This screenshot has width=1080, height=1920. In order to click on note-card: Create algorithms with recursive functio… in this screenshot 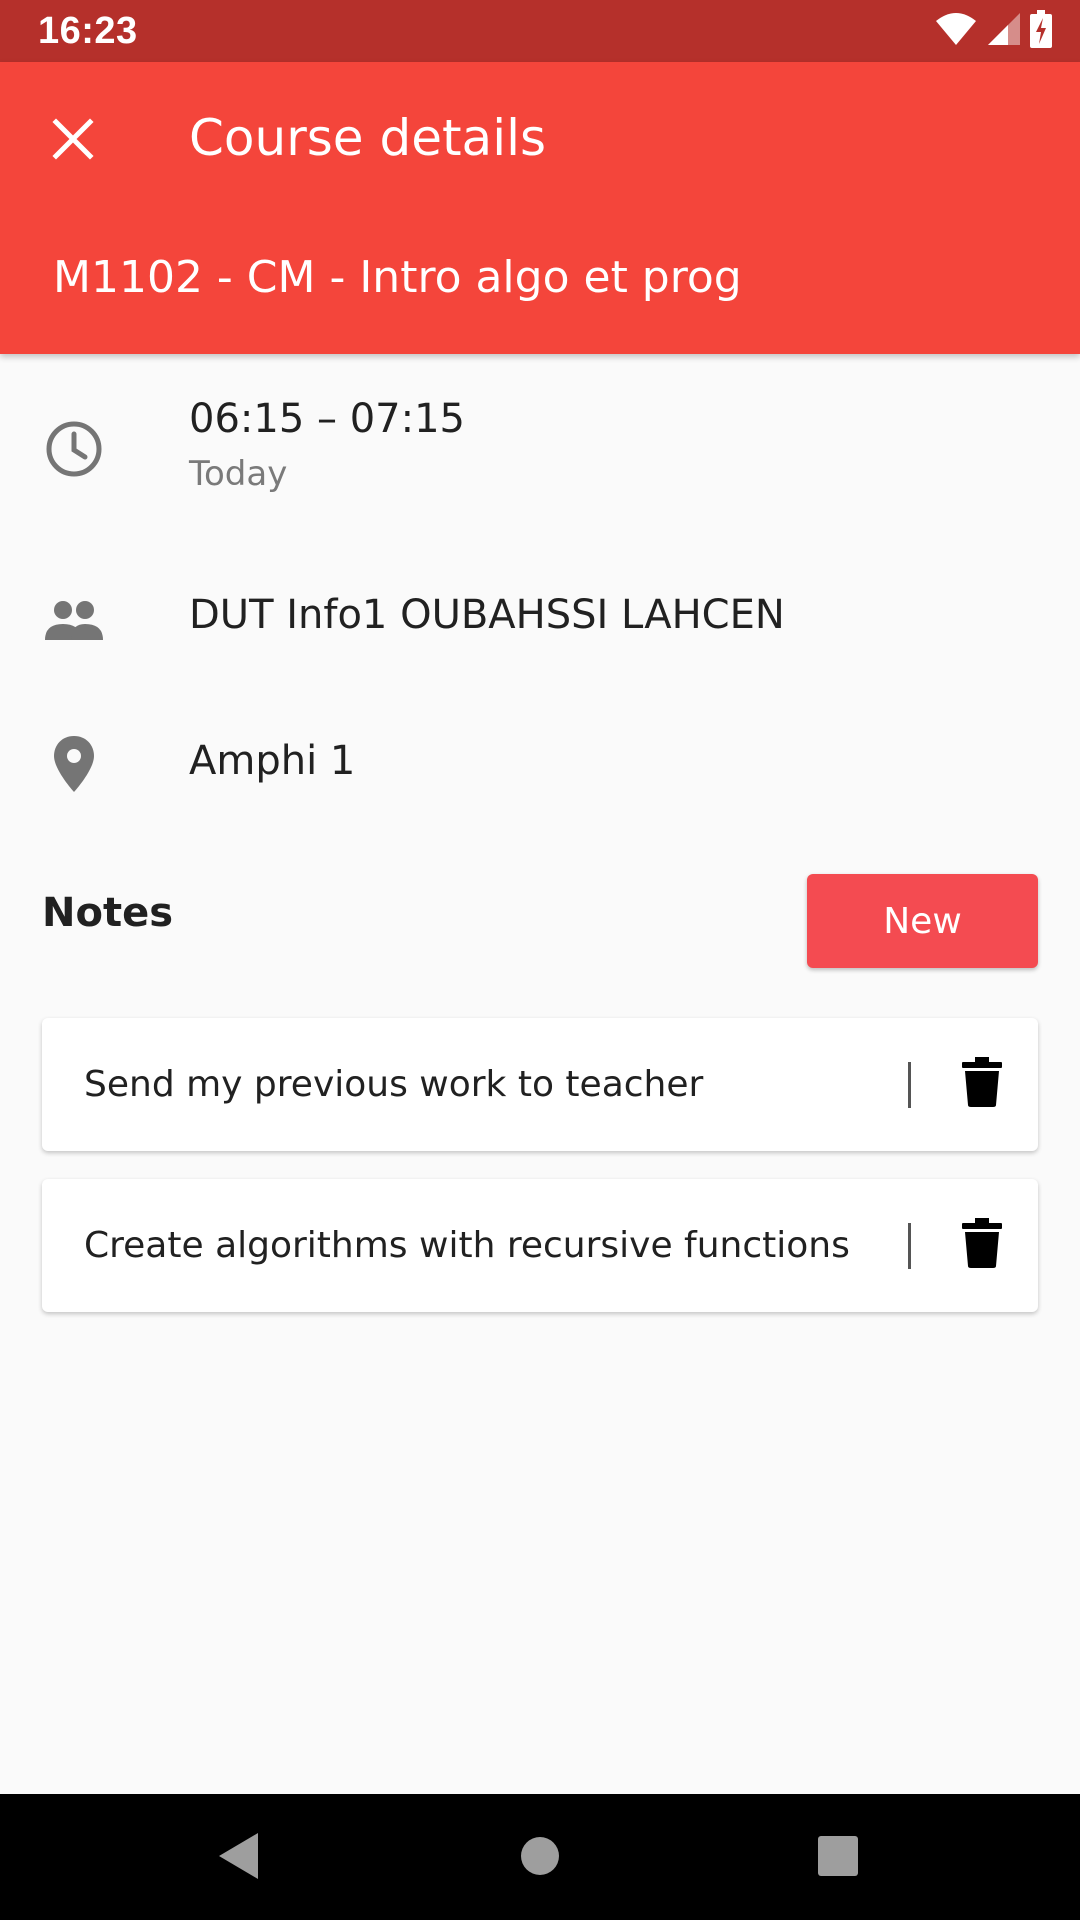, I will do `click(540, 1245)`.